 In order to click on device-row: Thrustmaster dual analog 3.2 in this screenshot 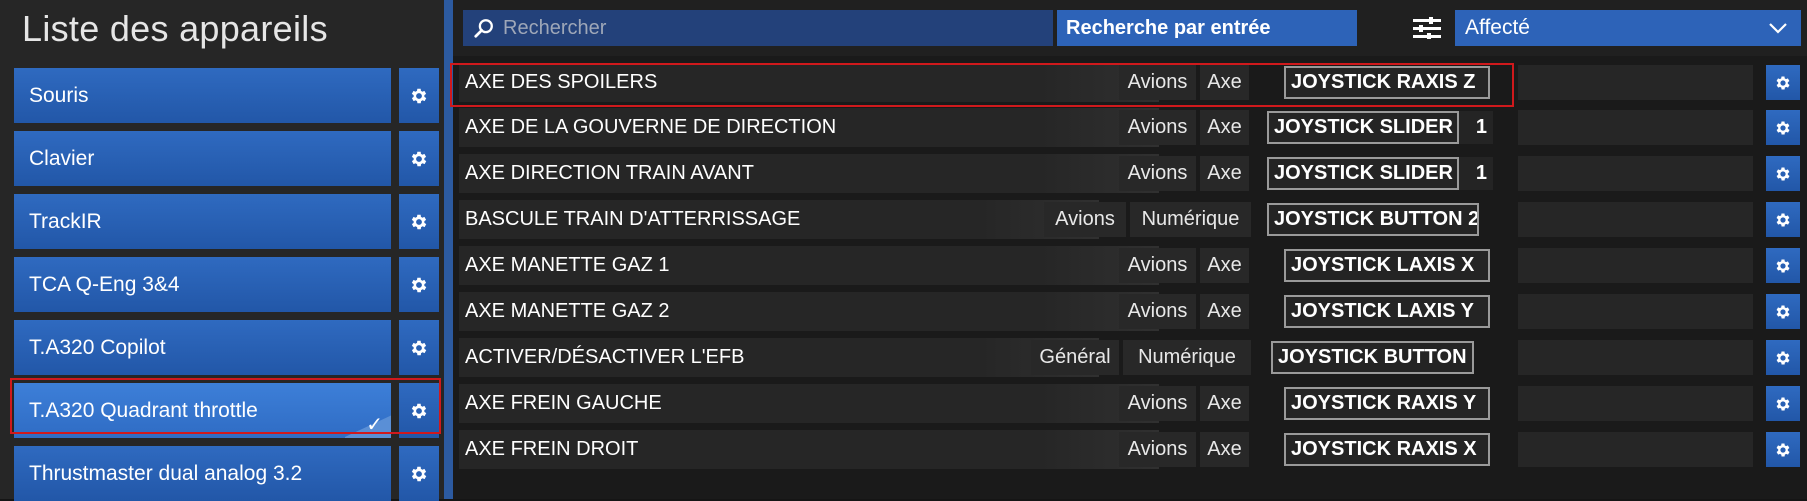, I will do `click(228, 473)`.